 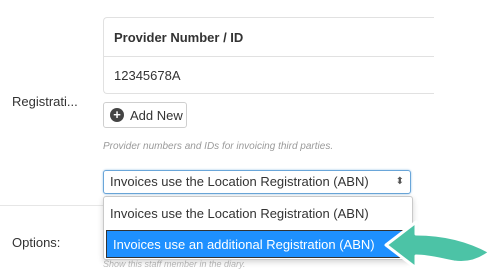 I want to click on table-divider, so click(x=269, y=56).